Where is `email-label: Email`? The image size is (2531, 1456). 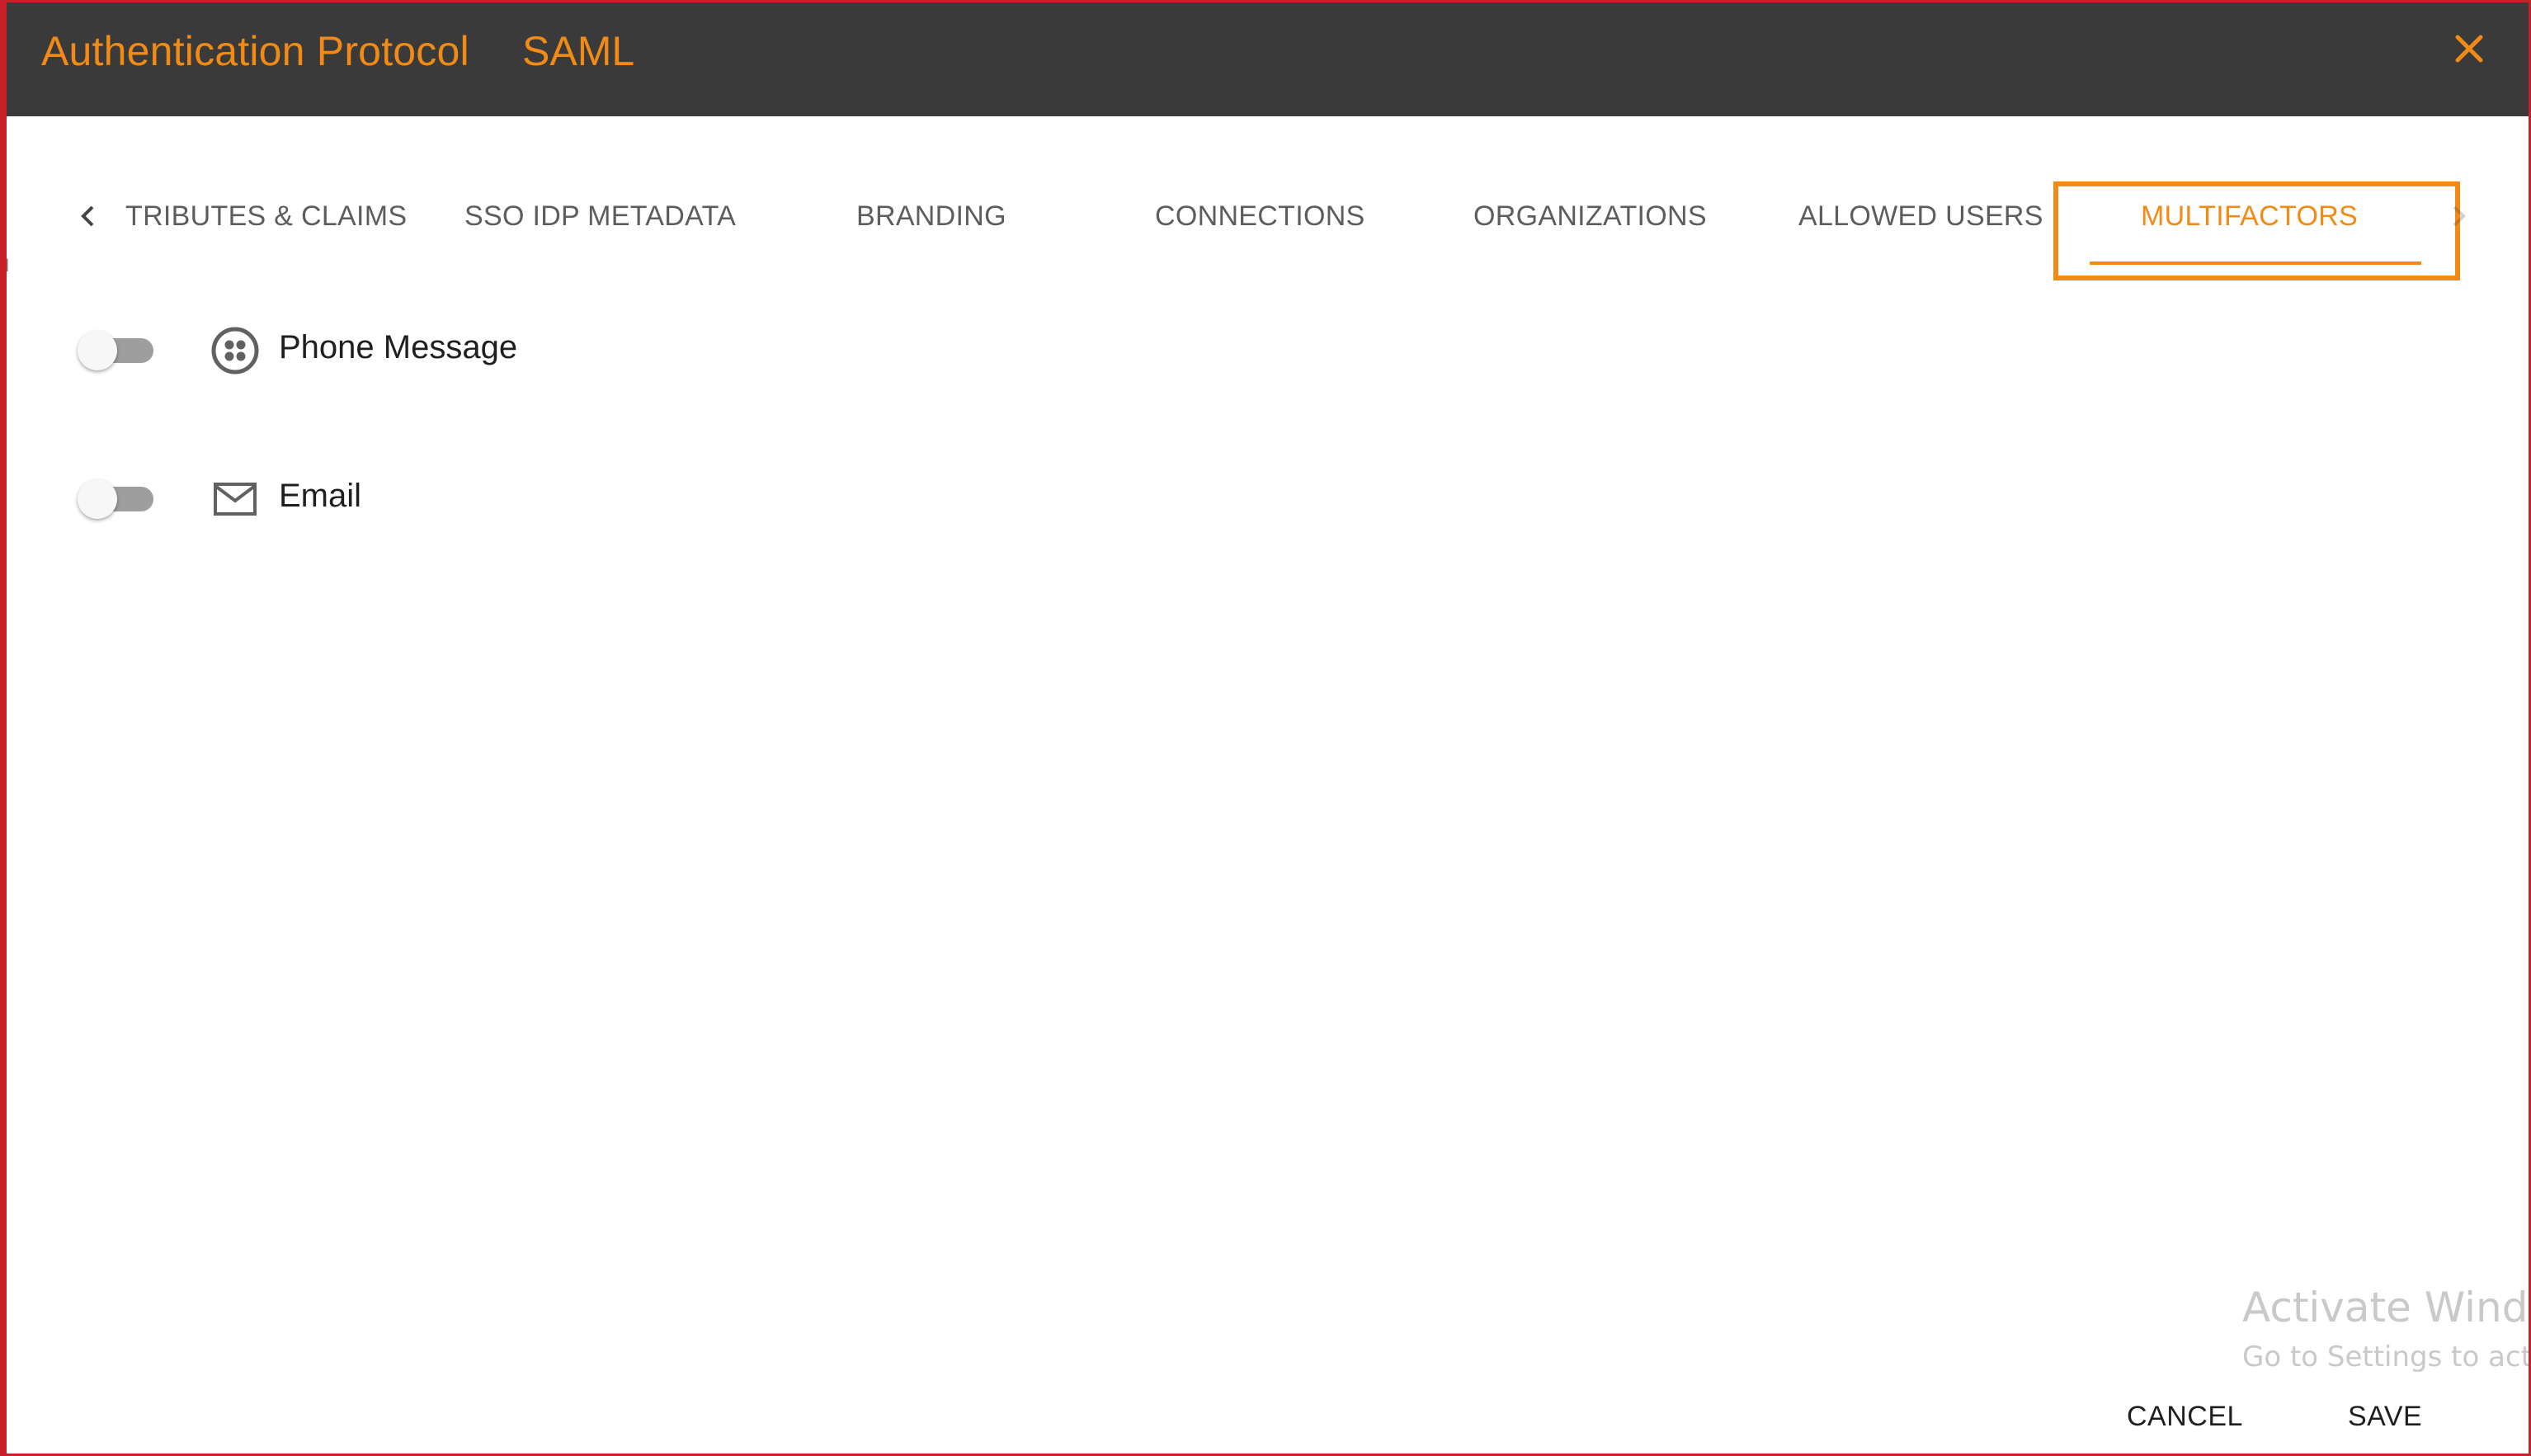
email-label: Email is located at coordinates (321, 496).